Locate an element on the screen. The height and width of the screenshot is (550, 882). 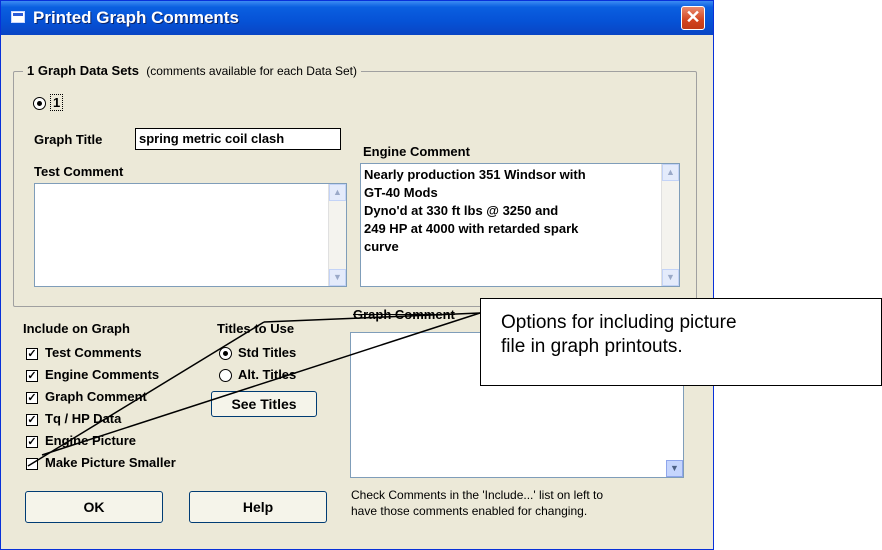
callout-leader-lines is located at coordinates (254, 389).